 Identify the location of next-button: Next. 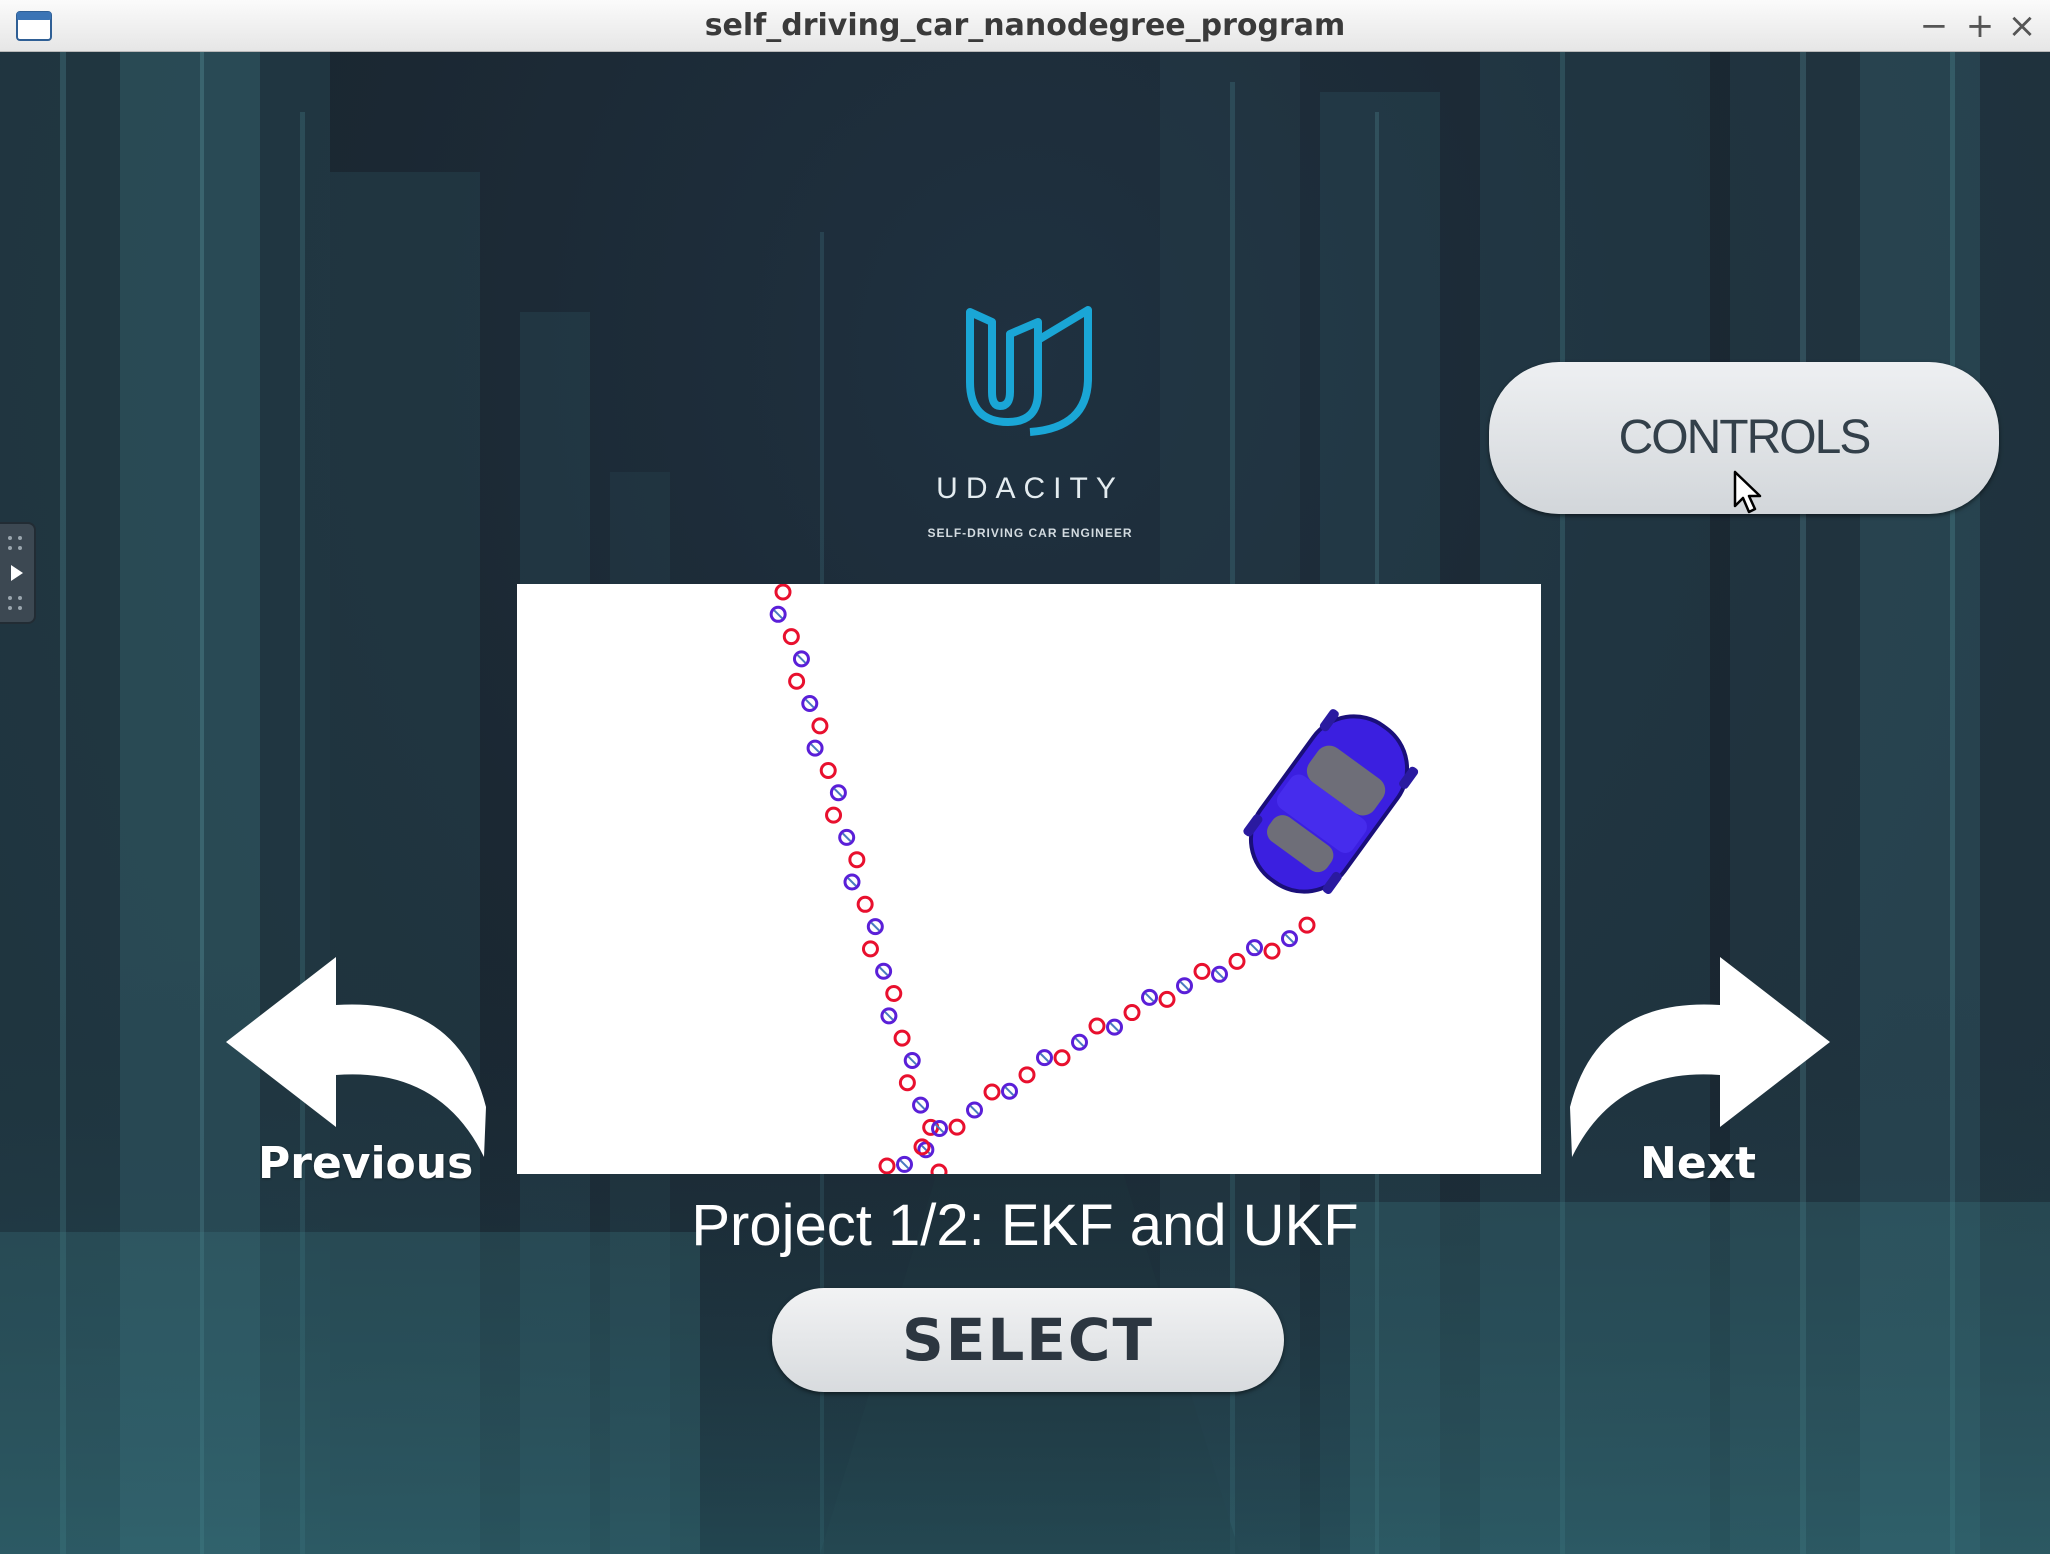
(1698, 1163).